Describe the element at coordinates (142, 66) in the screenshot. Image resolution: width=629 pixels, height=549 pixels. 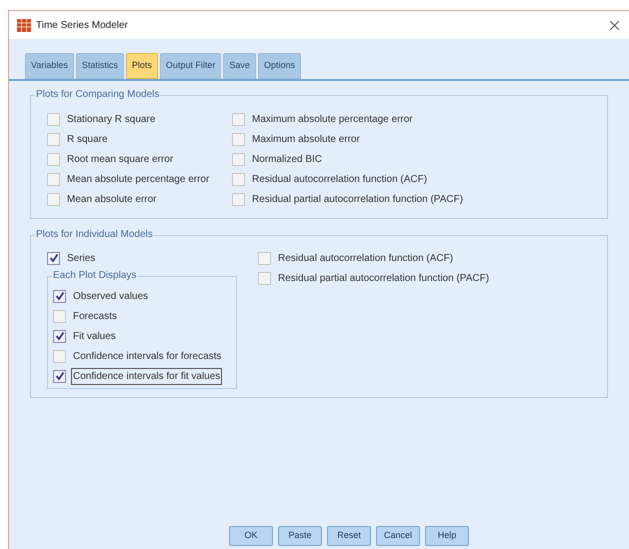
I see `tab: Plots` at that location.